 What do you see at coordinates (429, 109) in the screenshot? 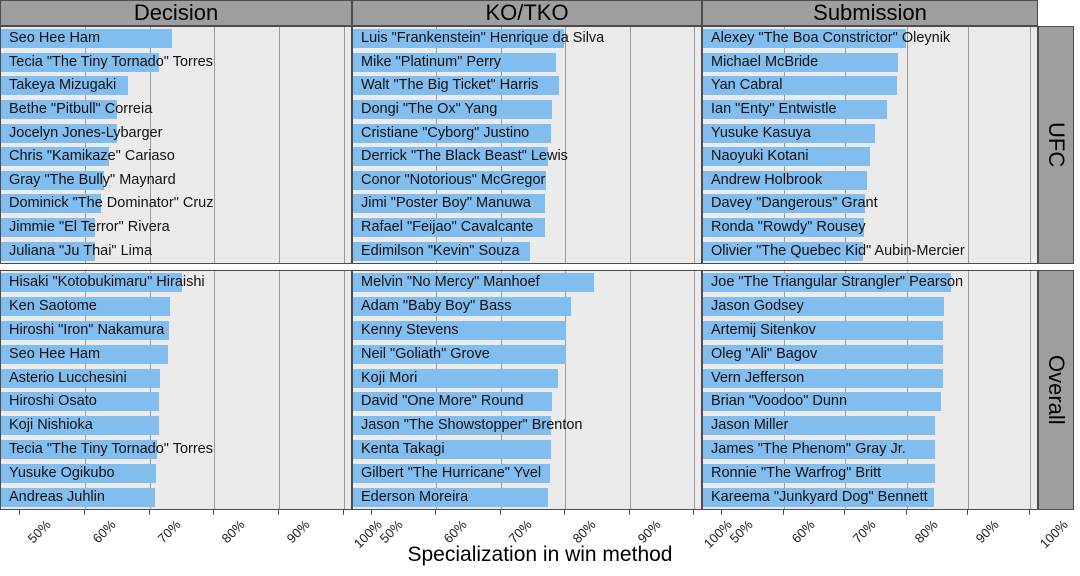
I see `bar-label: Dongi "The Ox" Yang` at bounding box center [429, 109].